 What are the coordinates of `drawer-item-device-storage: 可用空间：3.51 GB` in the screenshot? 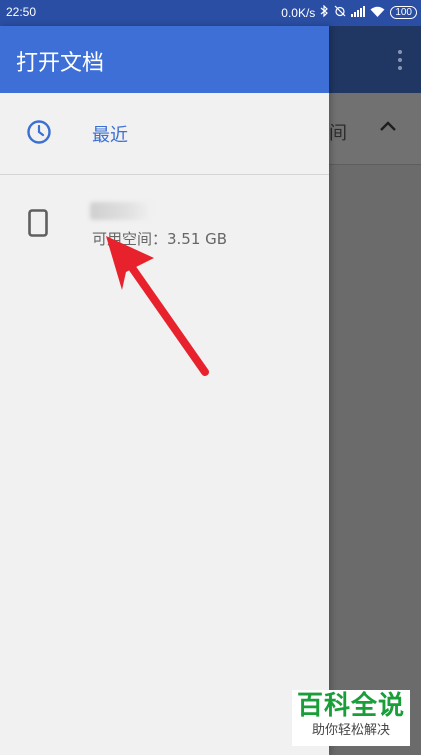 It's located at (164, 221).